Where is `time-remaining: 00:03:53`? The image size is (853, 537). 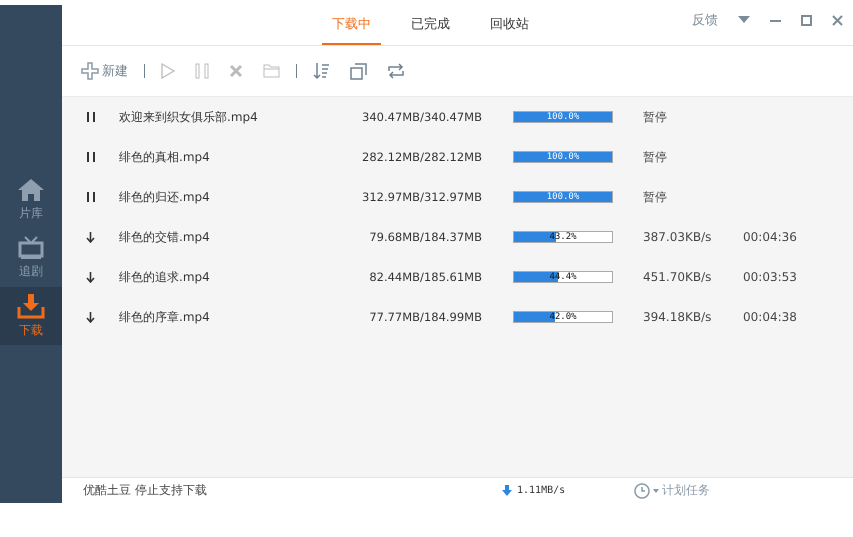 time-remaining: 00:03:53 is located at coordinates (770, 277).